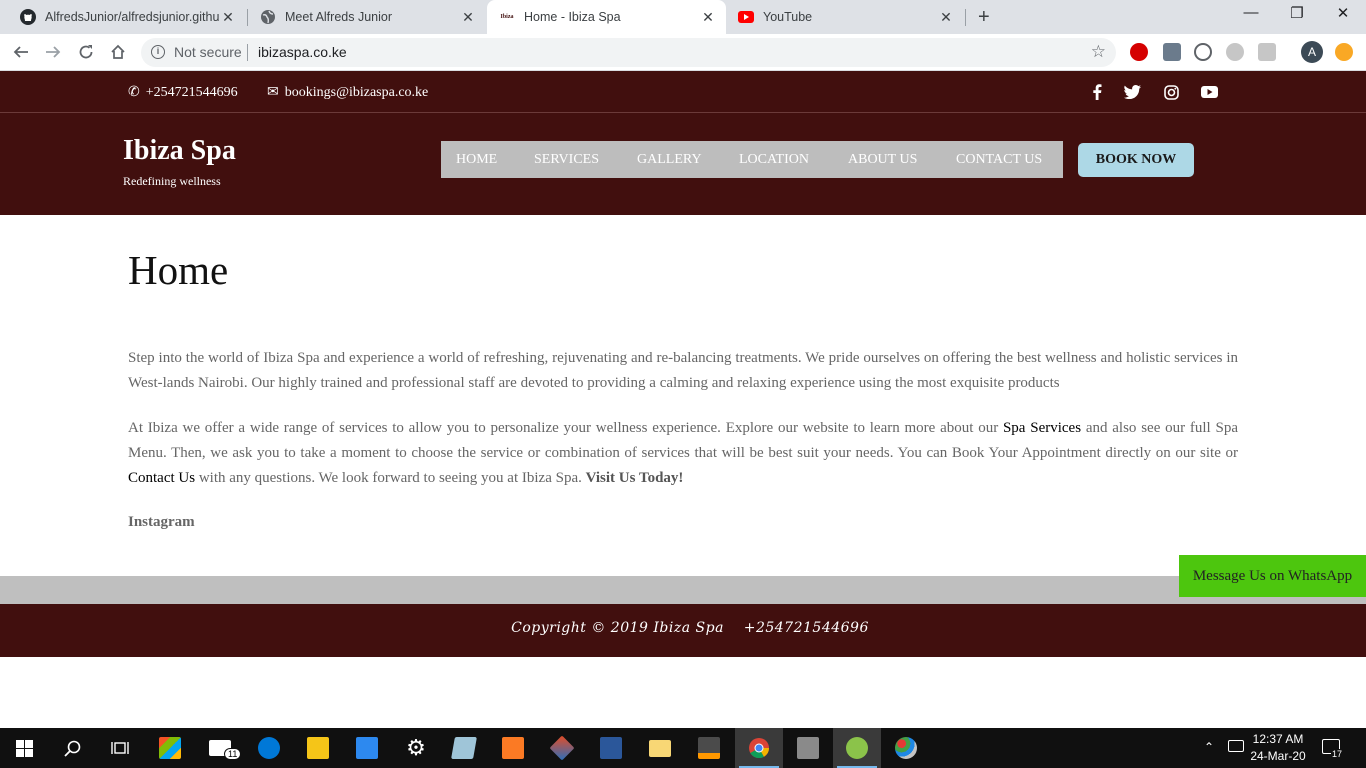 This screenshot has width=1366, height=768. Describe the element at coordinates (709, 748) in the screenshot. I see `taskbar-sublime-app` at that location.